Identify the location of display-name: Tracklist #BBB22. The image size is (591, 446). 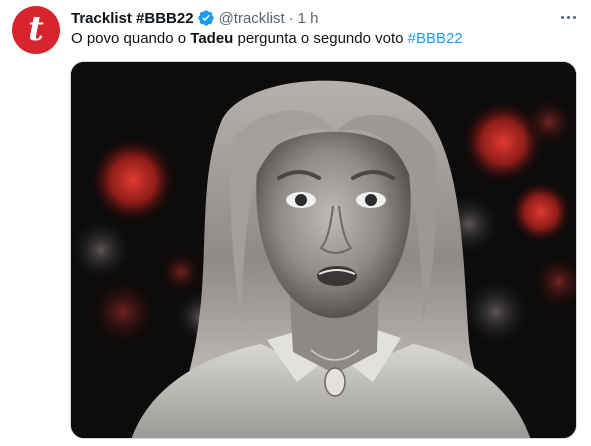
(132, 18).